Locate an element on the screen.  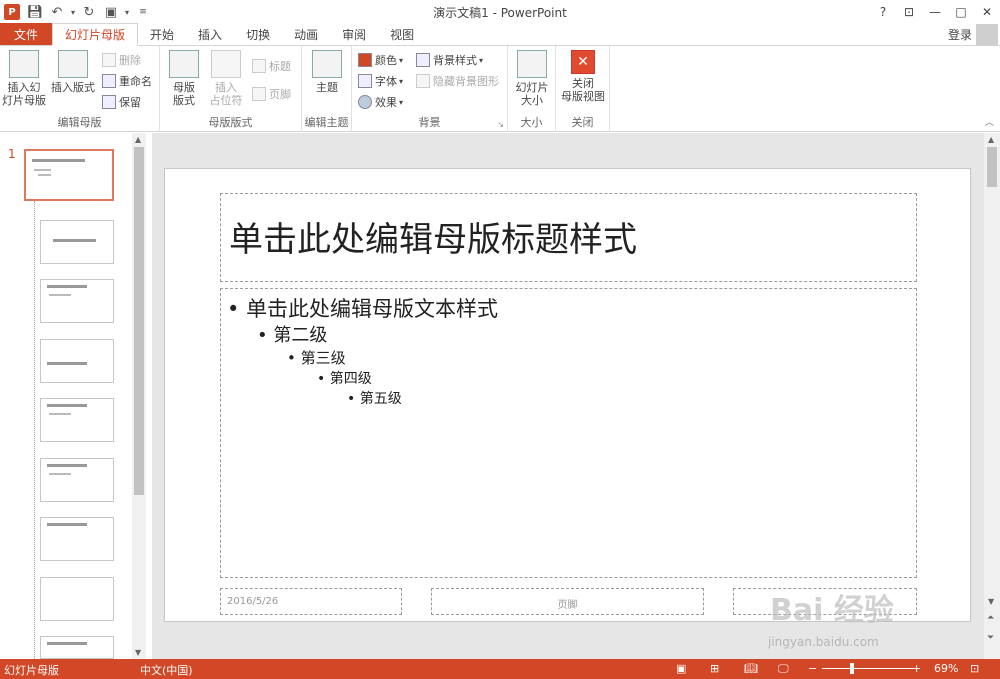
bullet-level-3: • 第三级 is located at coordinates (316, 357).